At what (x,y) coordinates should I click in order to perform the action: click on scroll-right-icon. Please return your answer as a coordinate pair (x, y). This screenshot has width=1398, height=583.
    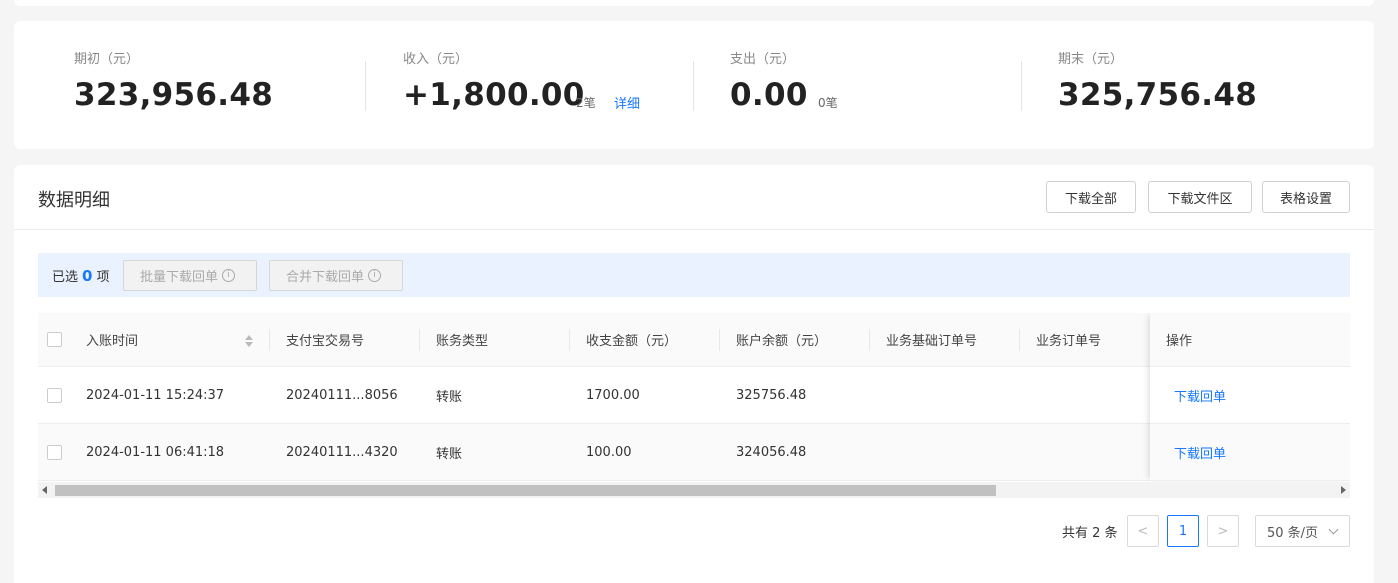
    Looking at the image, I should click on (1343, 490).